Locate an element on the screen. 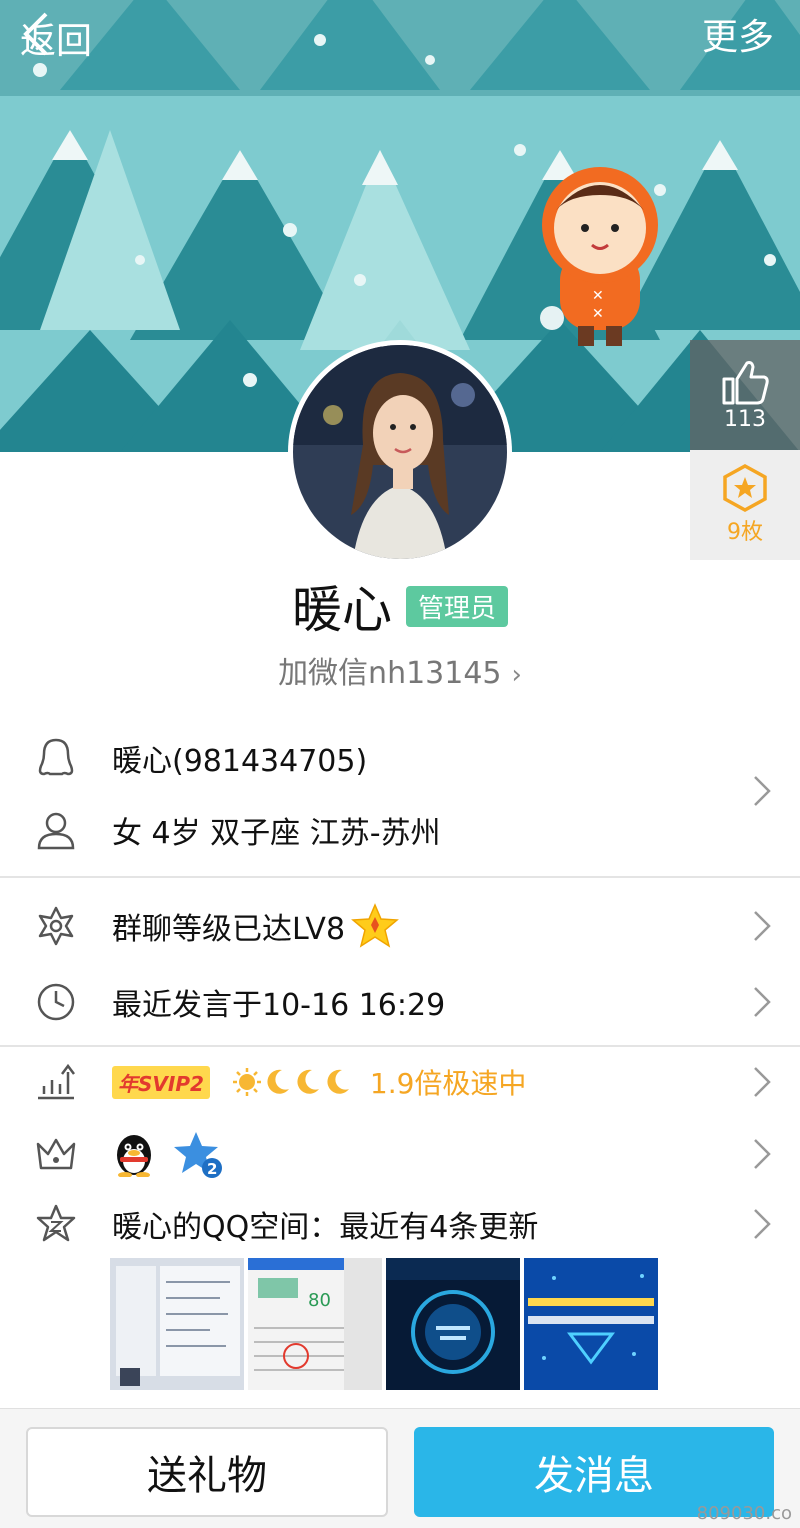 The image size is (800, 1528). send-gift-button: 送礼物 is located at coordinates (207, 1472).